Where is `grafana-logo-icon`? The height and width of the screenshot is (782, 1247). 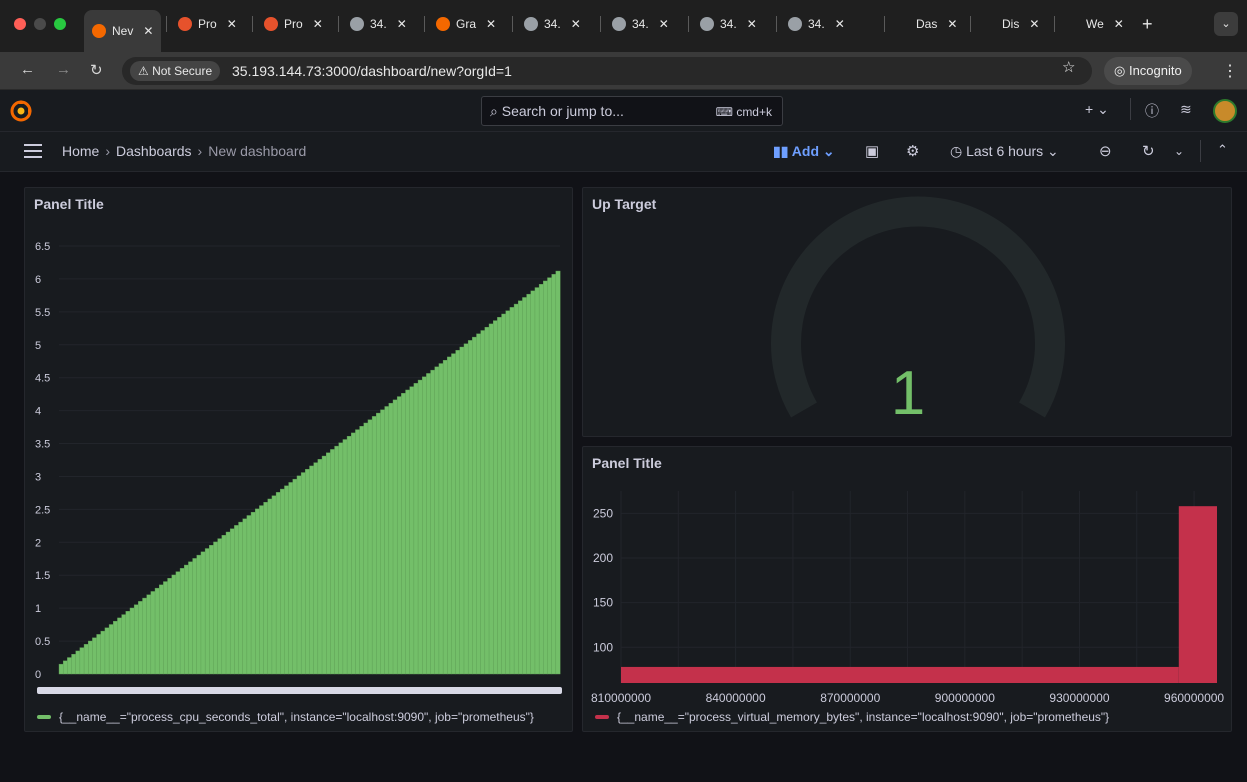 grafana-logo-icon is located at coordinates (21, 111).